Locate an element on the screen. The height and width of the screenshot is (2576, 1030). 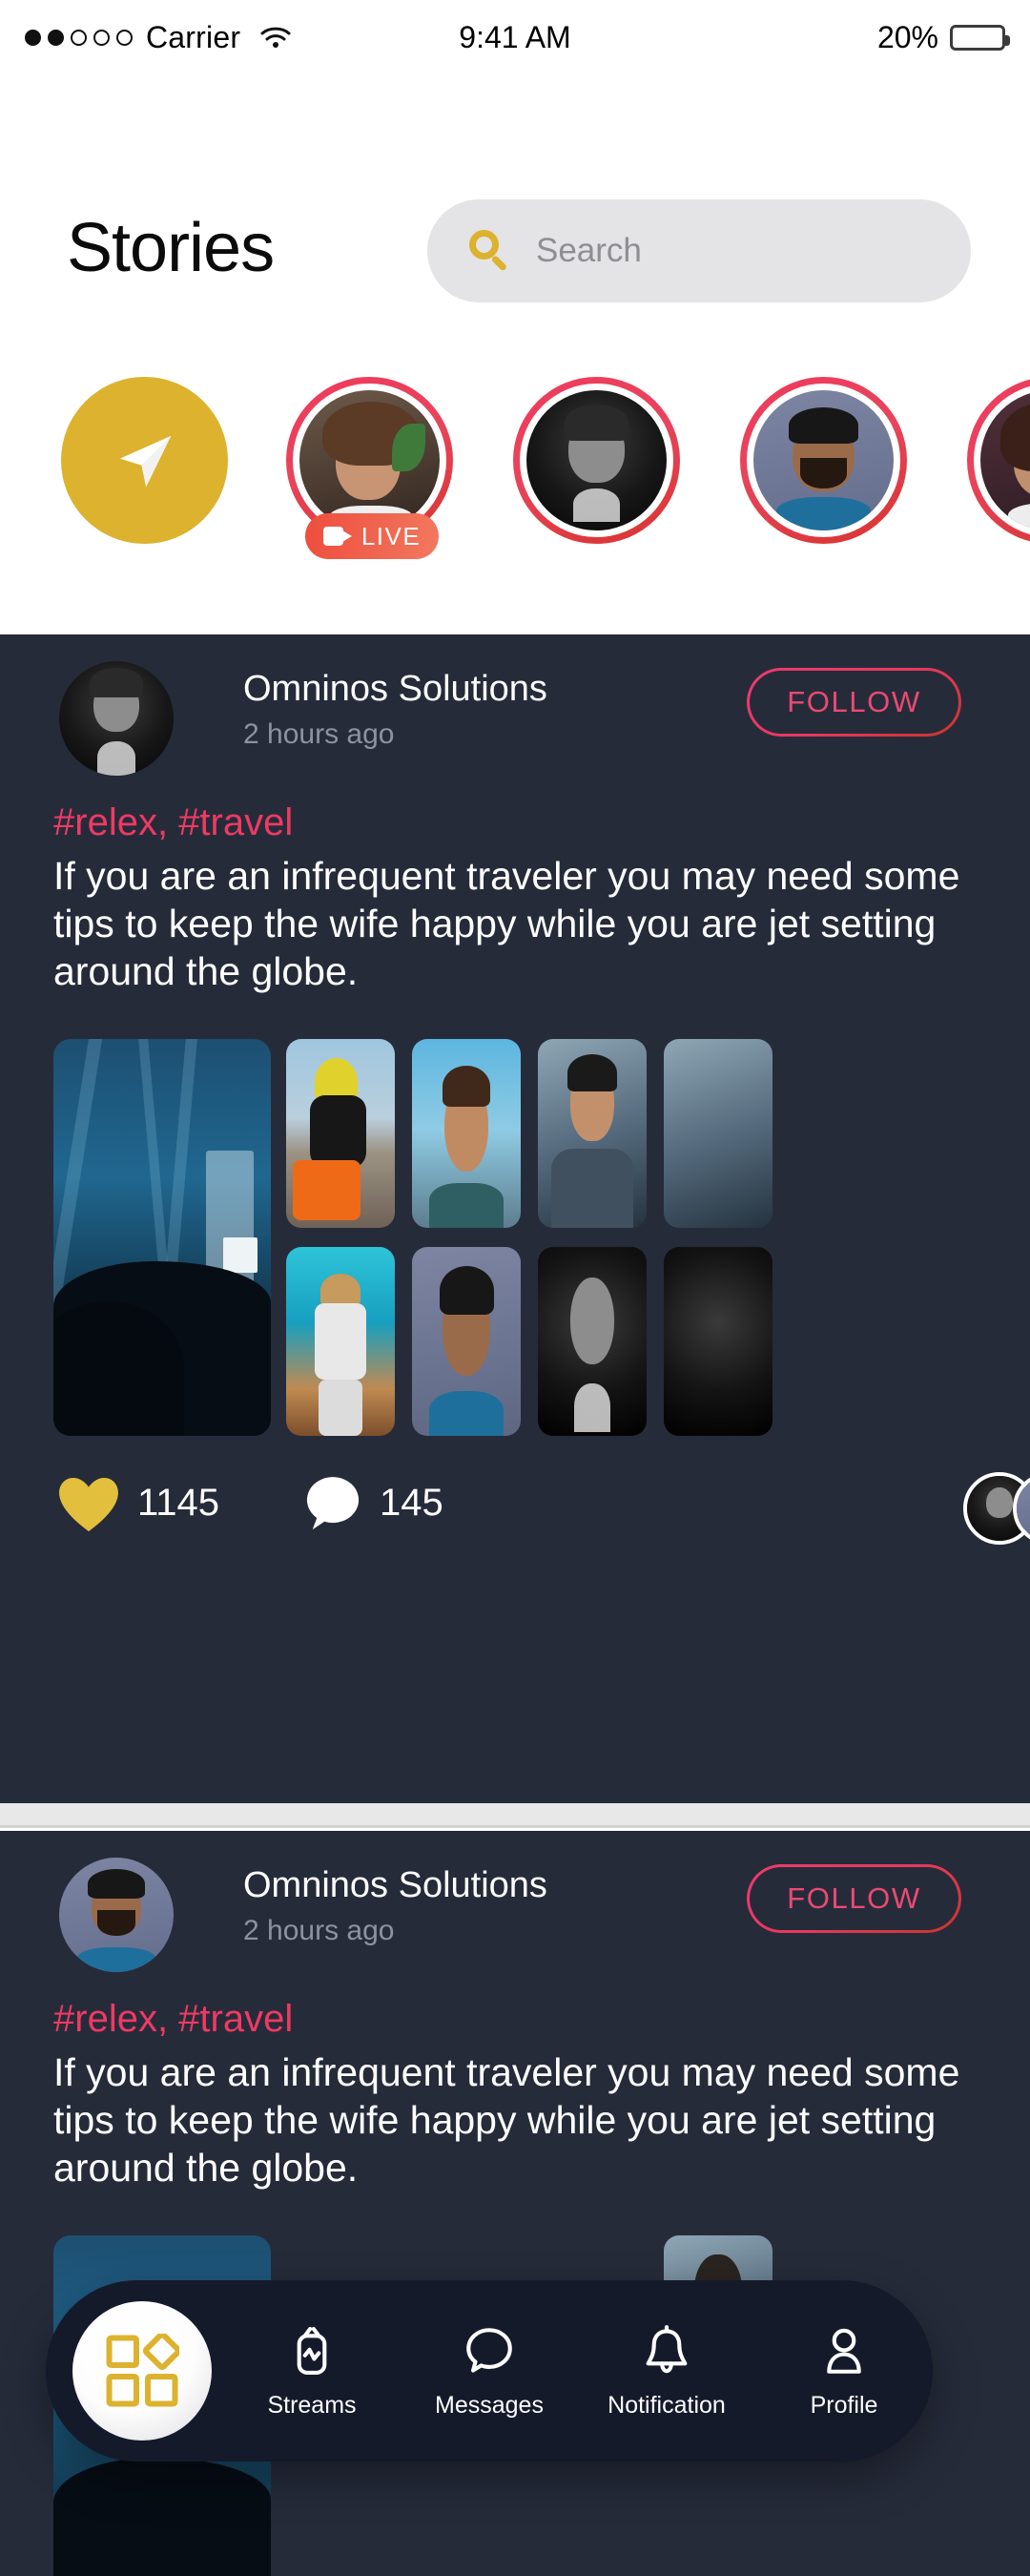
nav-item-notification: Notification is located at coordinates (666, 2371).